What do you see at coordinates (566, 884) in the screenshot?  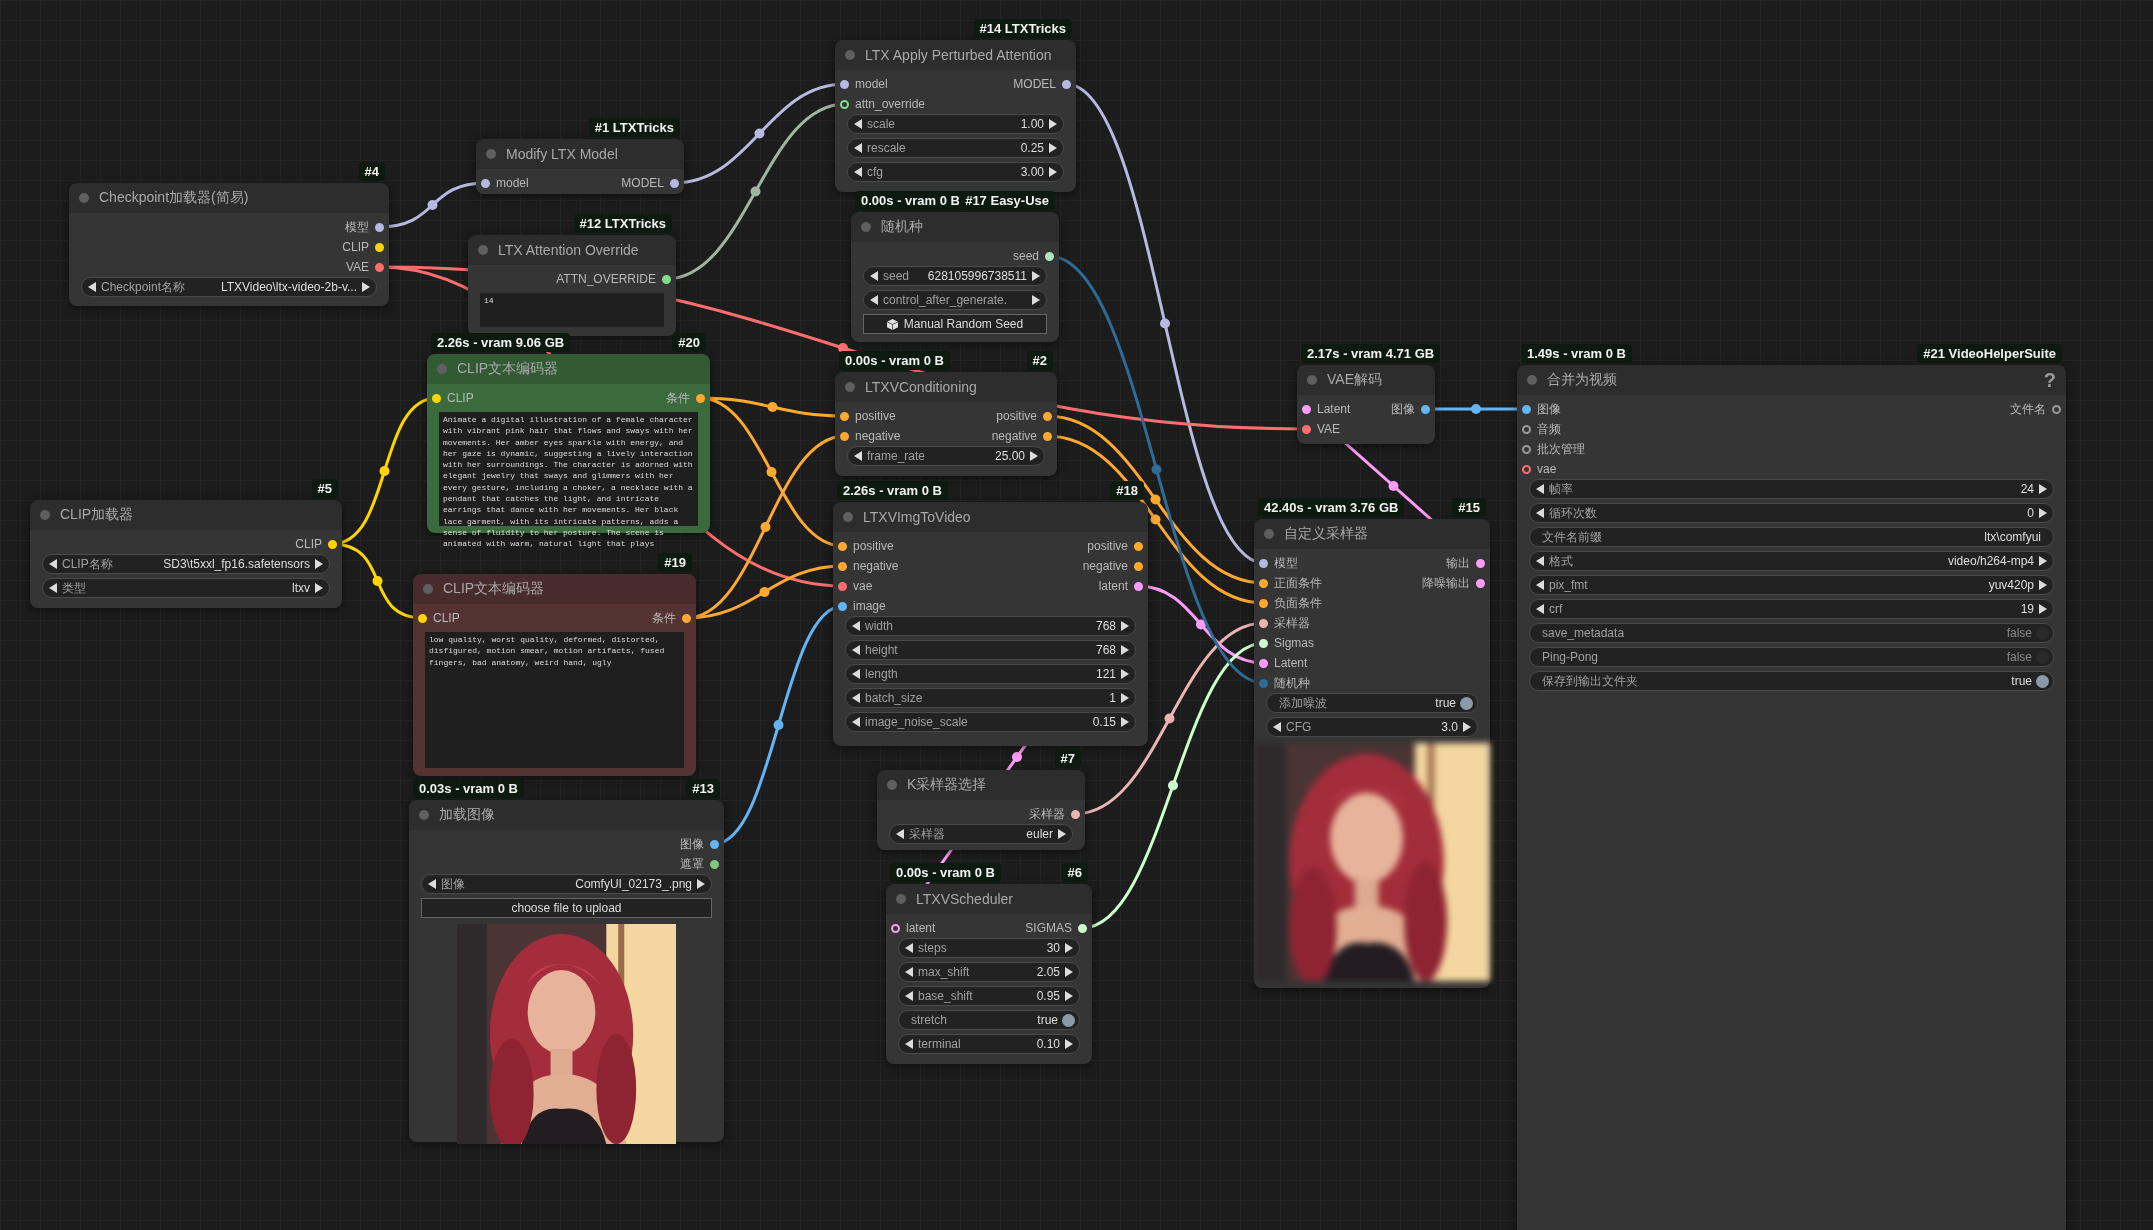 I see `value-widget: 图像 ComfyUI_02173_.png` at bounding box center [566, 884].